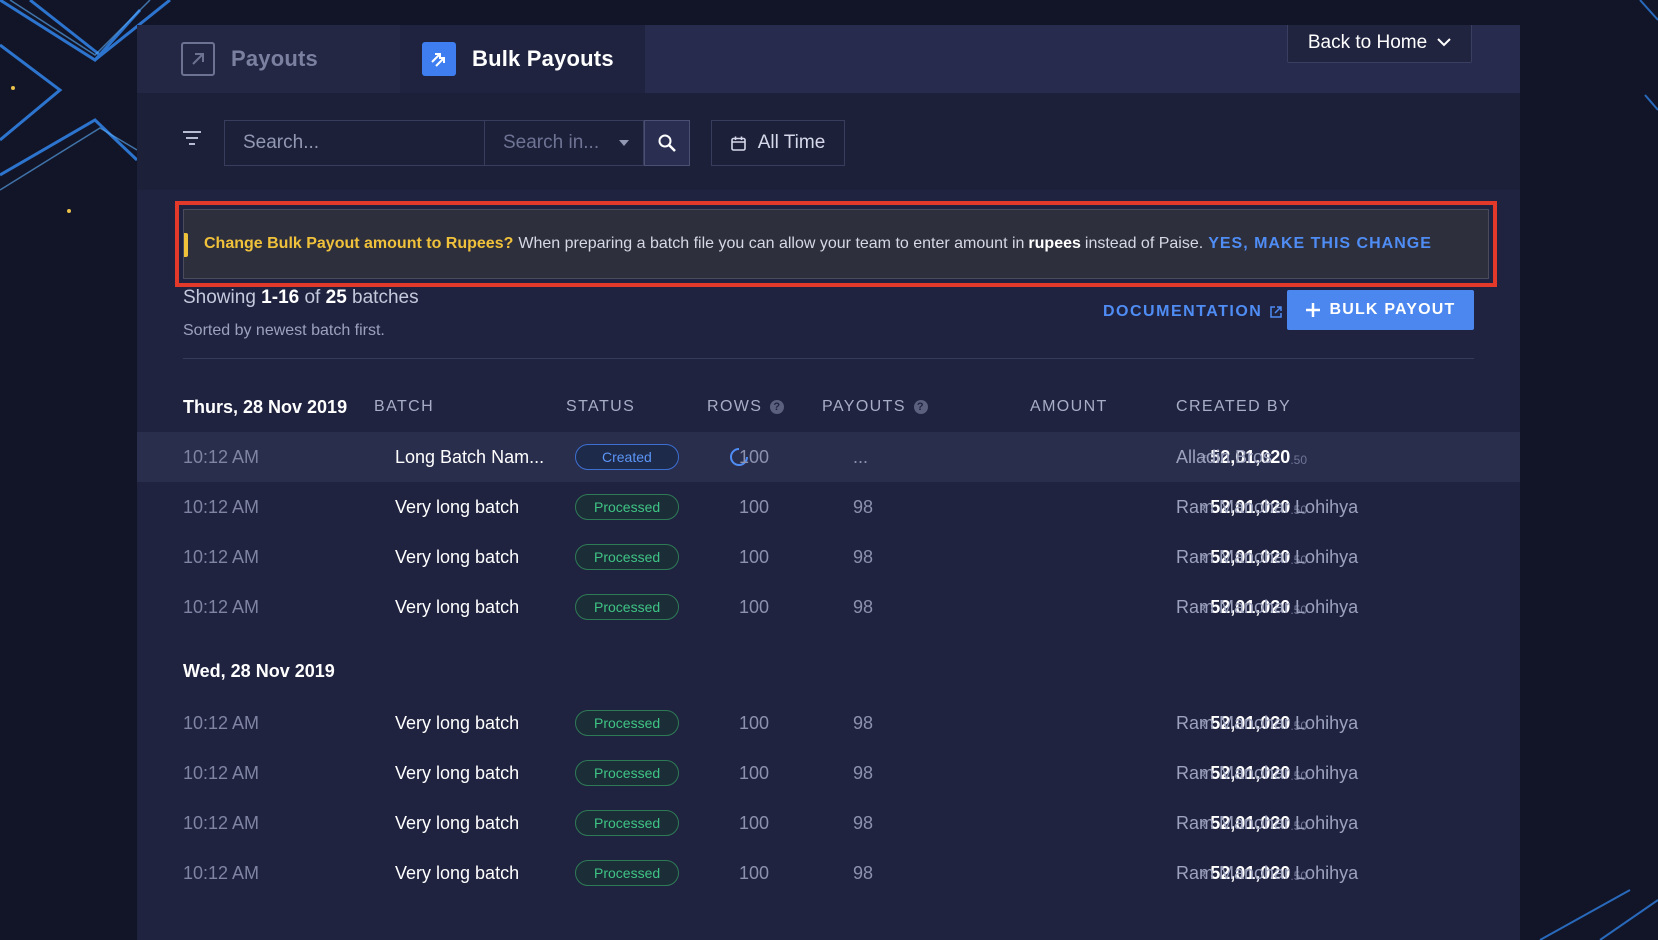  Describe the element at coordinates (385, 297) in the screenshot. I see `summary-suffix: batches` at that location.